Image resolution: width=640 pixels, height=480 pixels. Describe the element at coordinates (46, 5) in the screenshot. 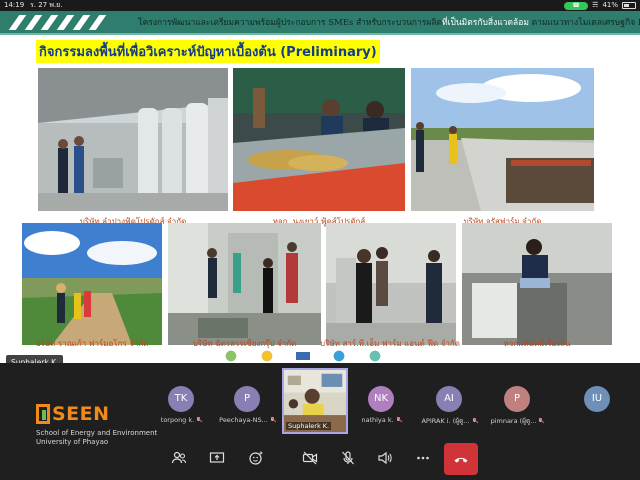

I see `status-date: ร. 27 พ.ย.` at that location.